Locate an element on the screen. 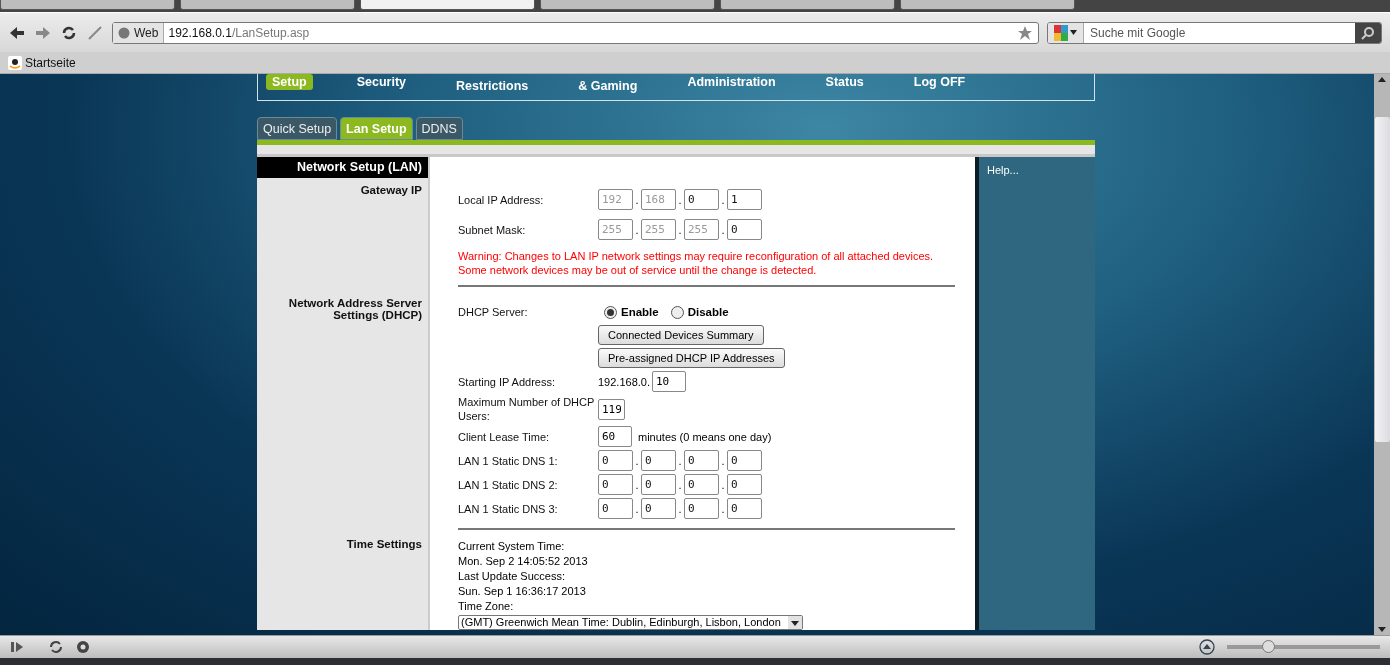 This screenshot has height=665, width=1390. field-label: Client Lease Time: is located at coordinates (504, 436).